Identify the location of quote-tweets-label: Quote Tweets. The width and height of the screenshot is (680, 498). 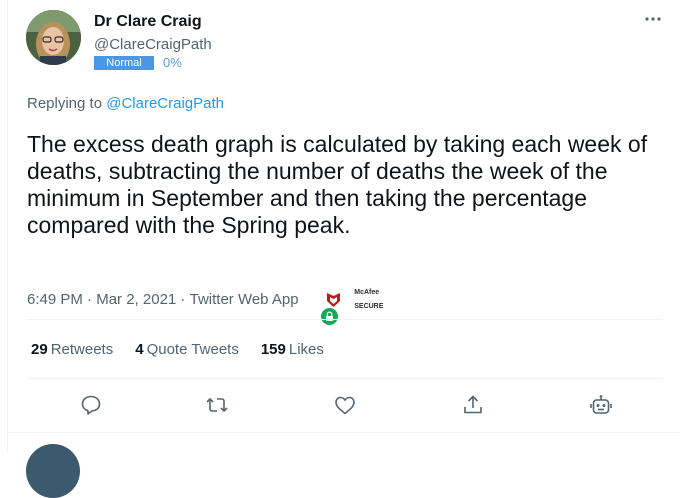
(192, 349).